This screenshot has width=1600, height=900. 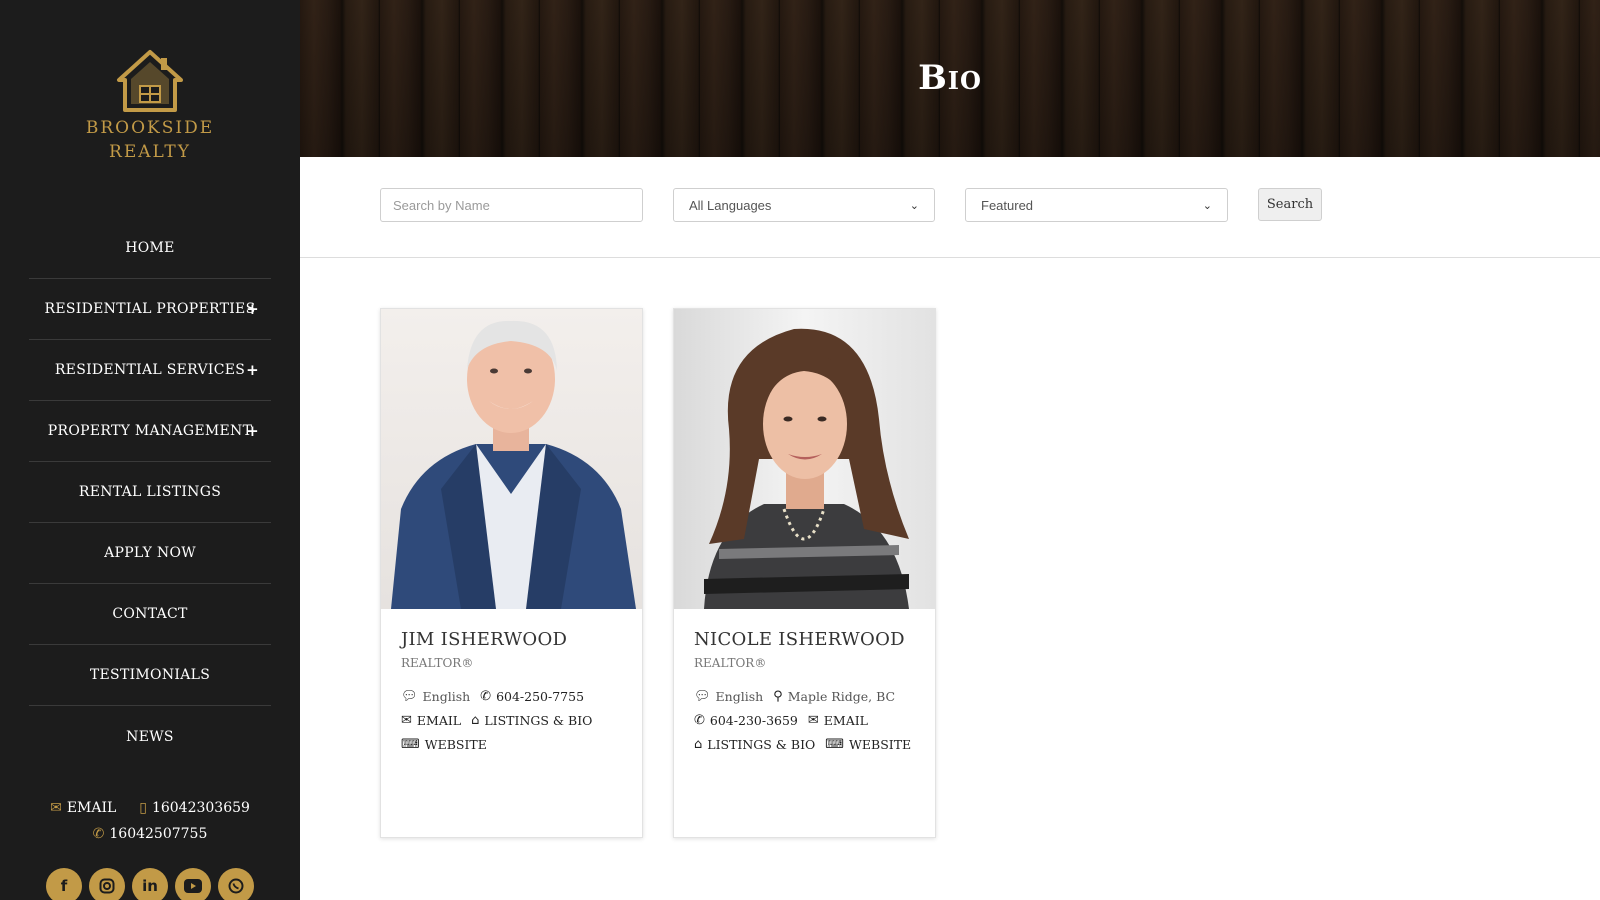 What do you see at coordinates (514, 639) in the screenshot?
I see `agent-name: JIM ISHERWOOD` at bounding box center [514, 639].